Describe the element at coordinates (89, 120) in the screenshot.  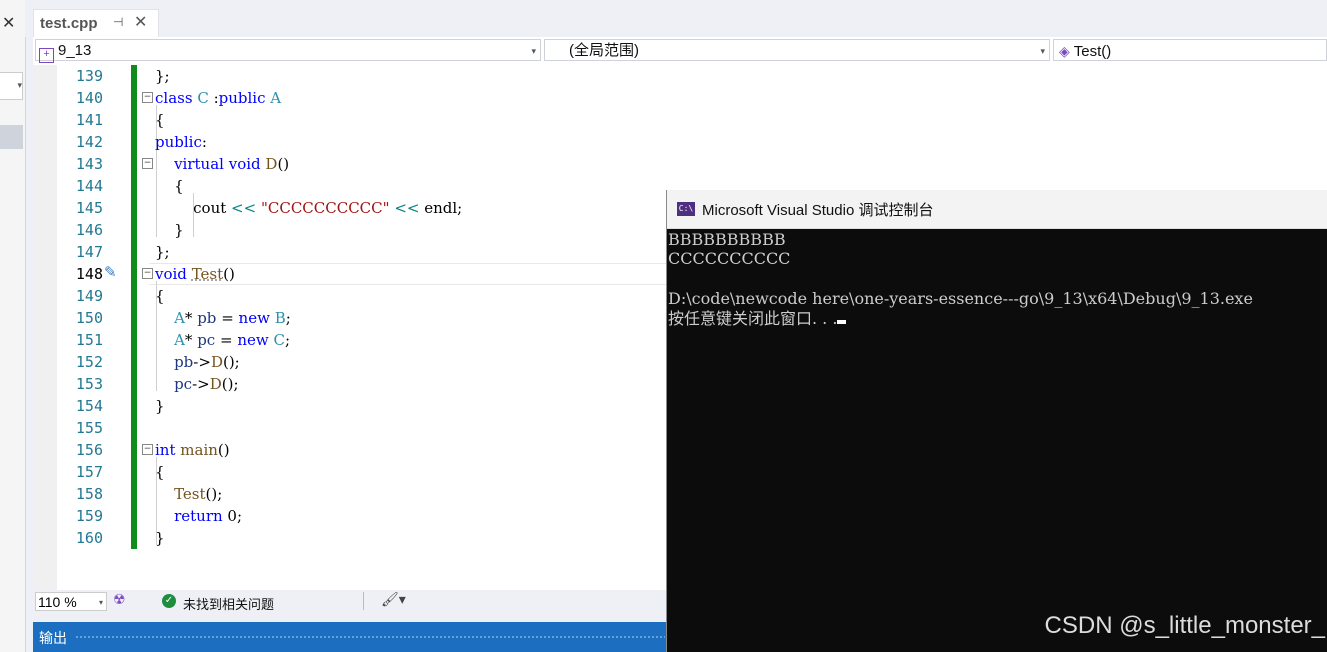
I see `line-number: 141` at that location.